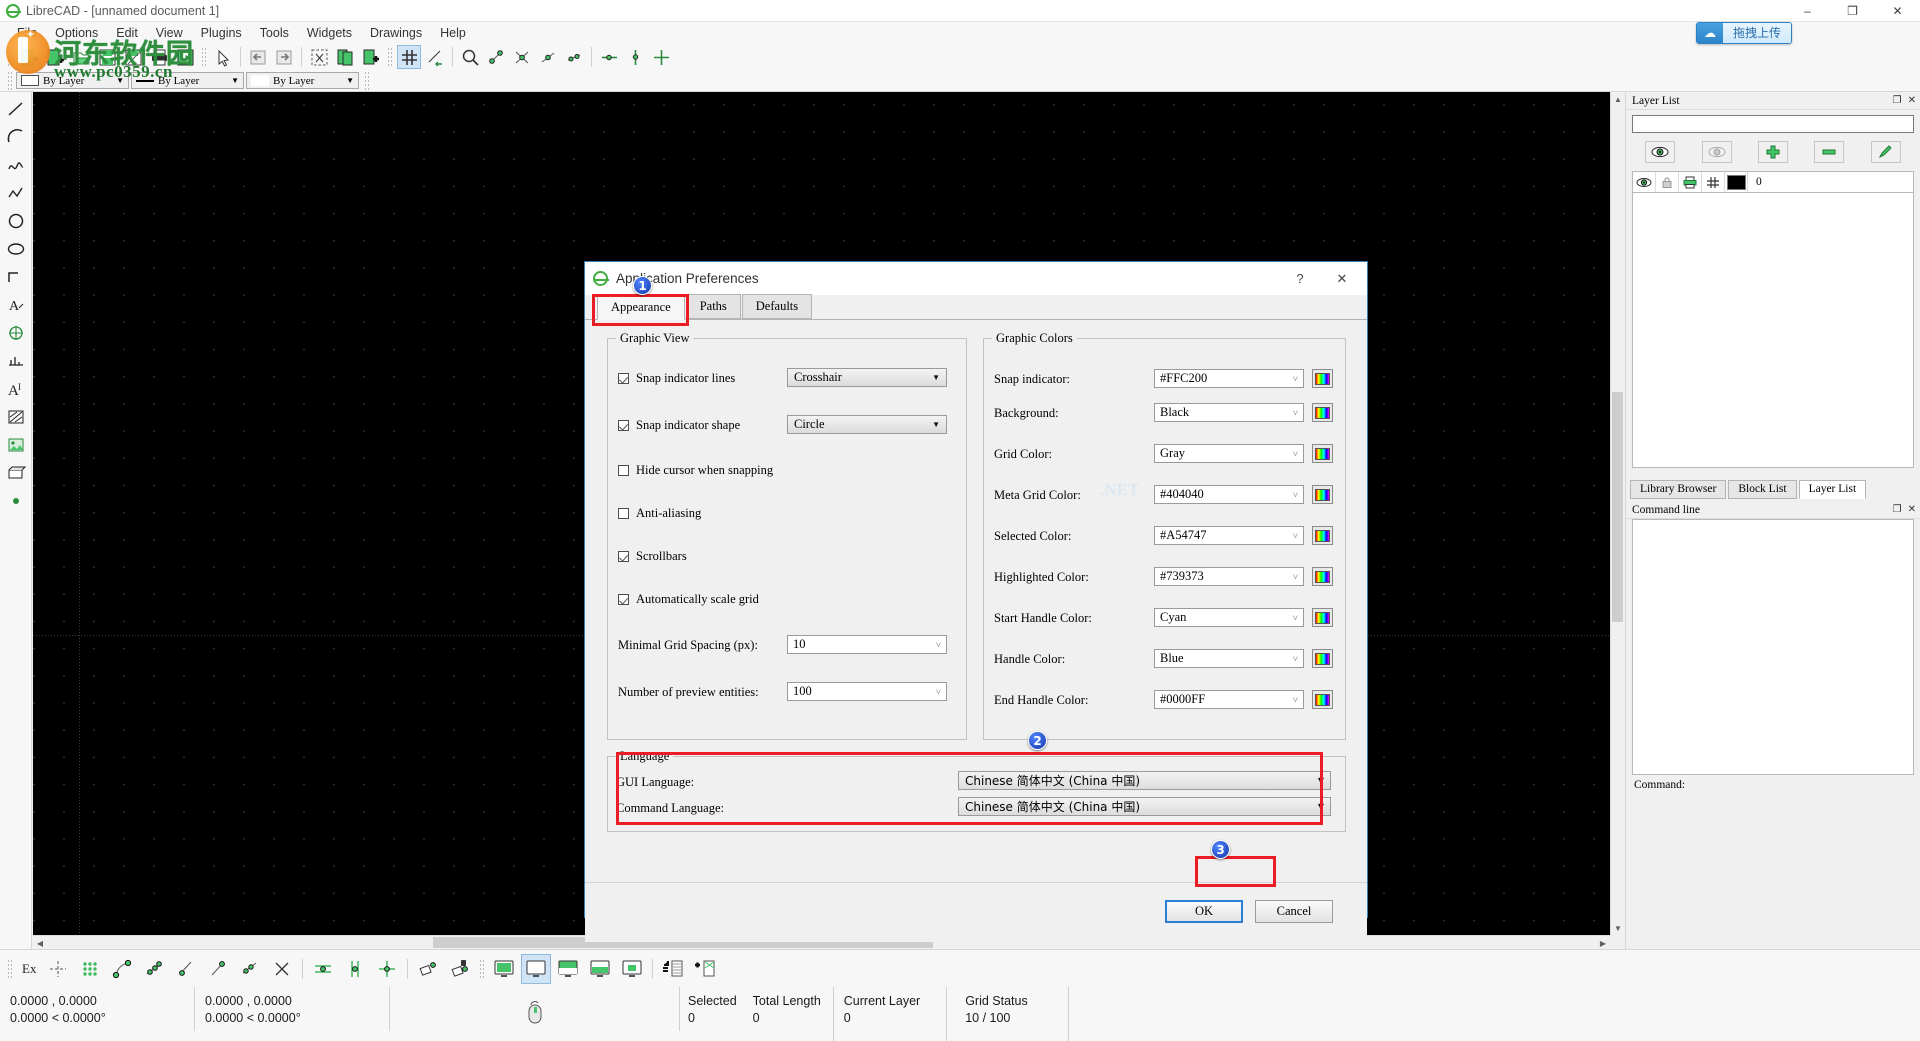 The width and height of the screenshot is (1920, 1041). What do you see at coordinates (428, 969) in the screenshot?
I see `relative-zero-icon` at bounding box center [428, 969].